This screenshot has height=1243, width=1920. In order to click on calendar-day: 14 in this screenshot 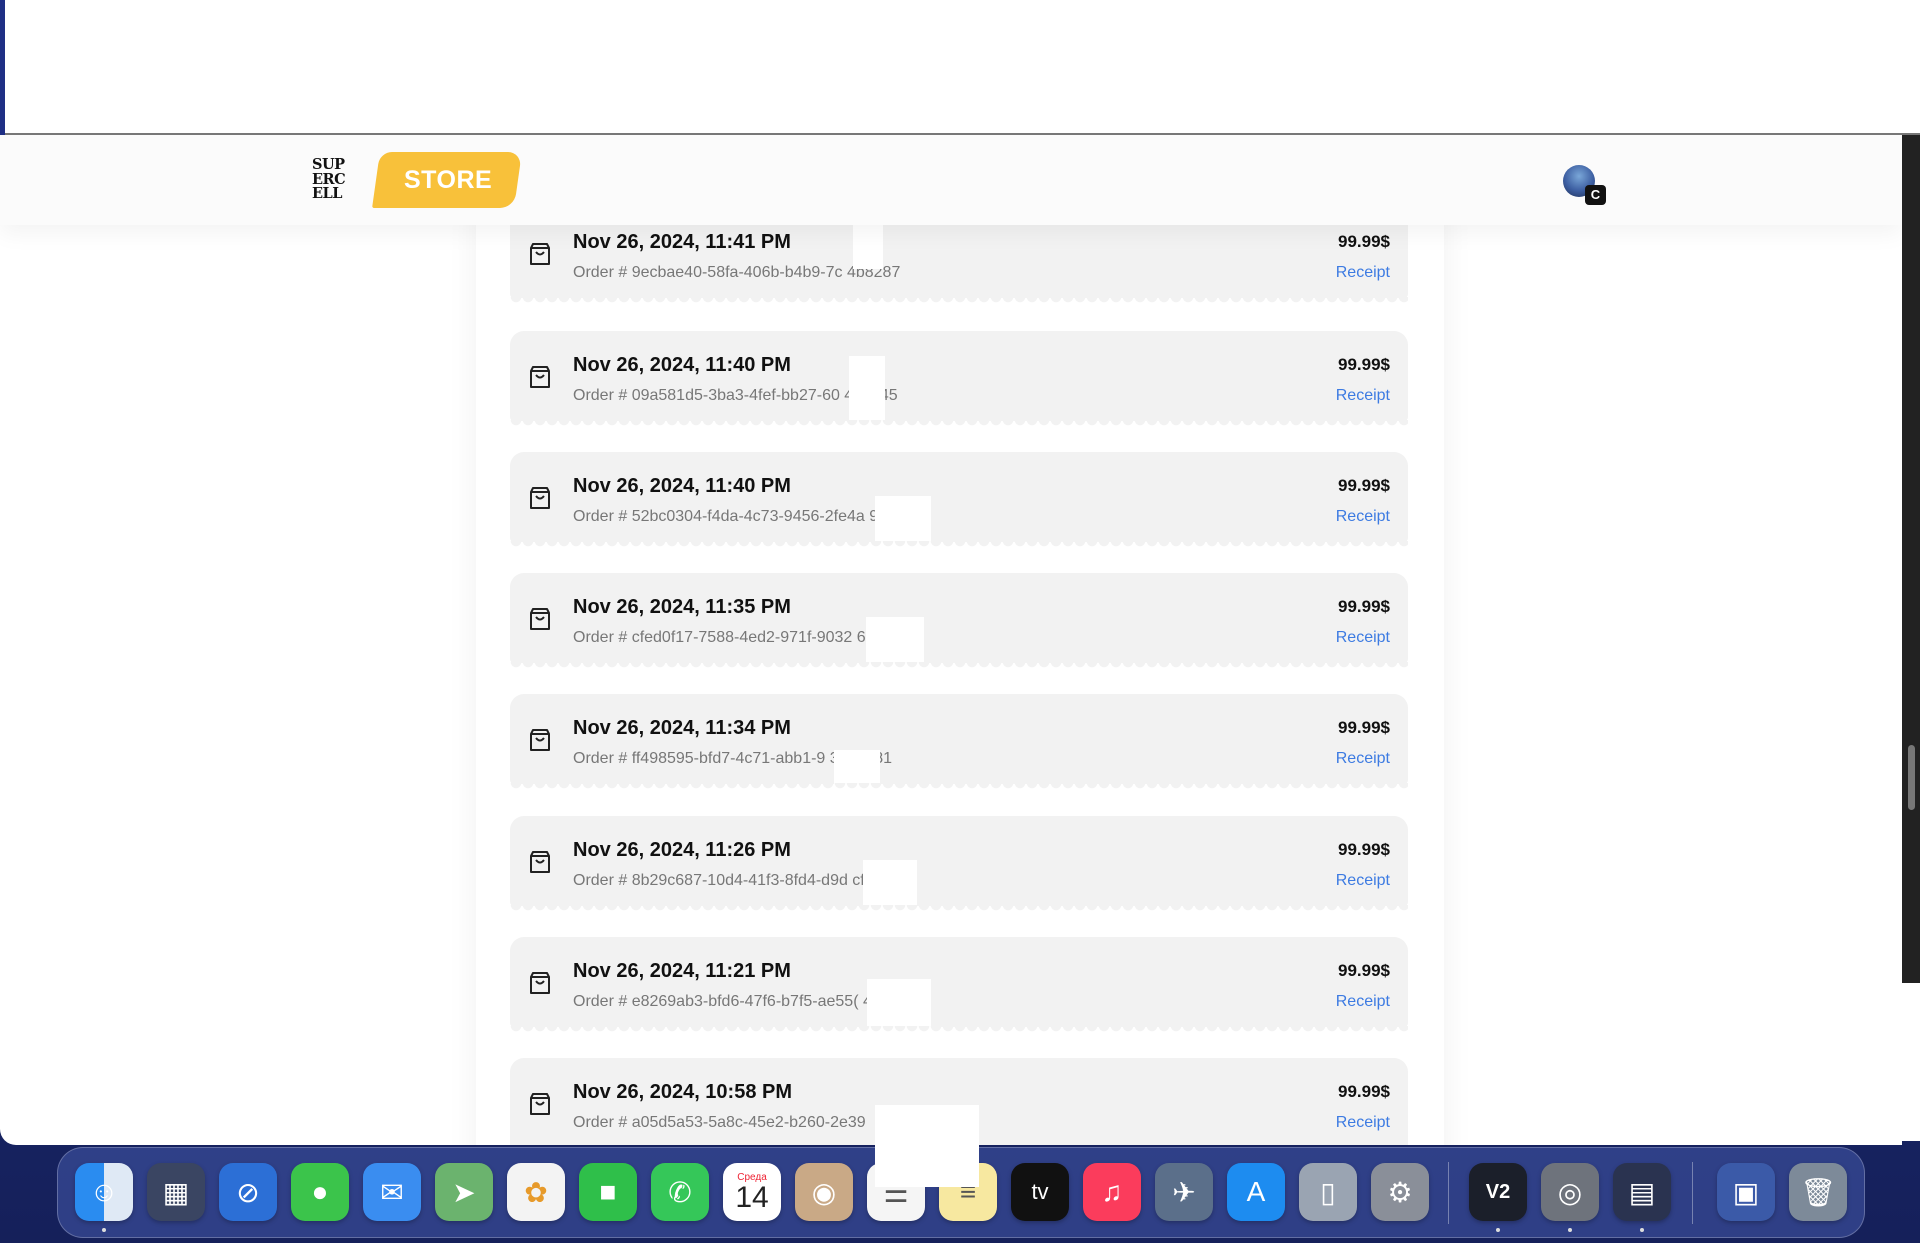, I will do `click(752, 1197)`.